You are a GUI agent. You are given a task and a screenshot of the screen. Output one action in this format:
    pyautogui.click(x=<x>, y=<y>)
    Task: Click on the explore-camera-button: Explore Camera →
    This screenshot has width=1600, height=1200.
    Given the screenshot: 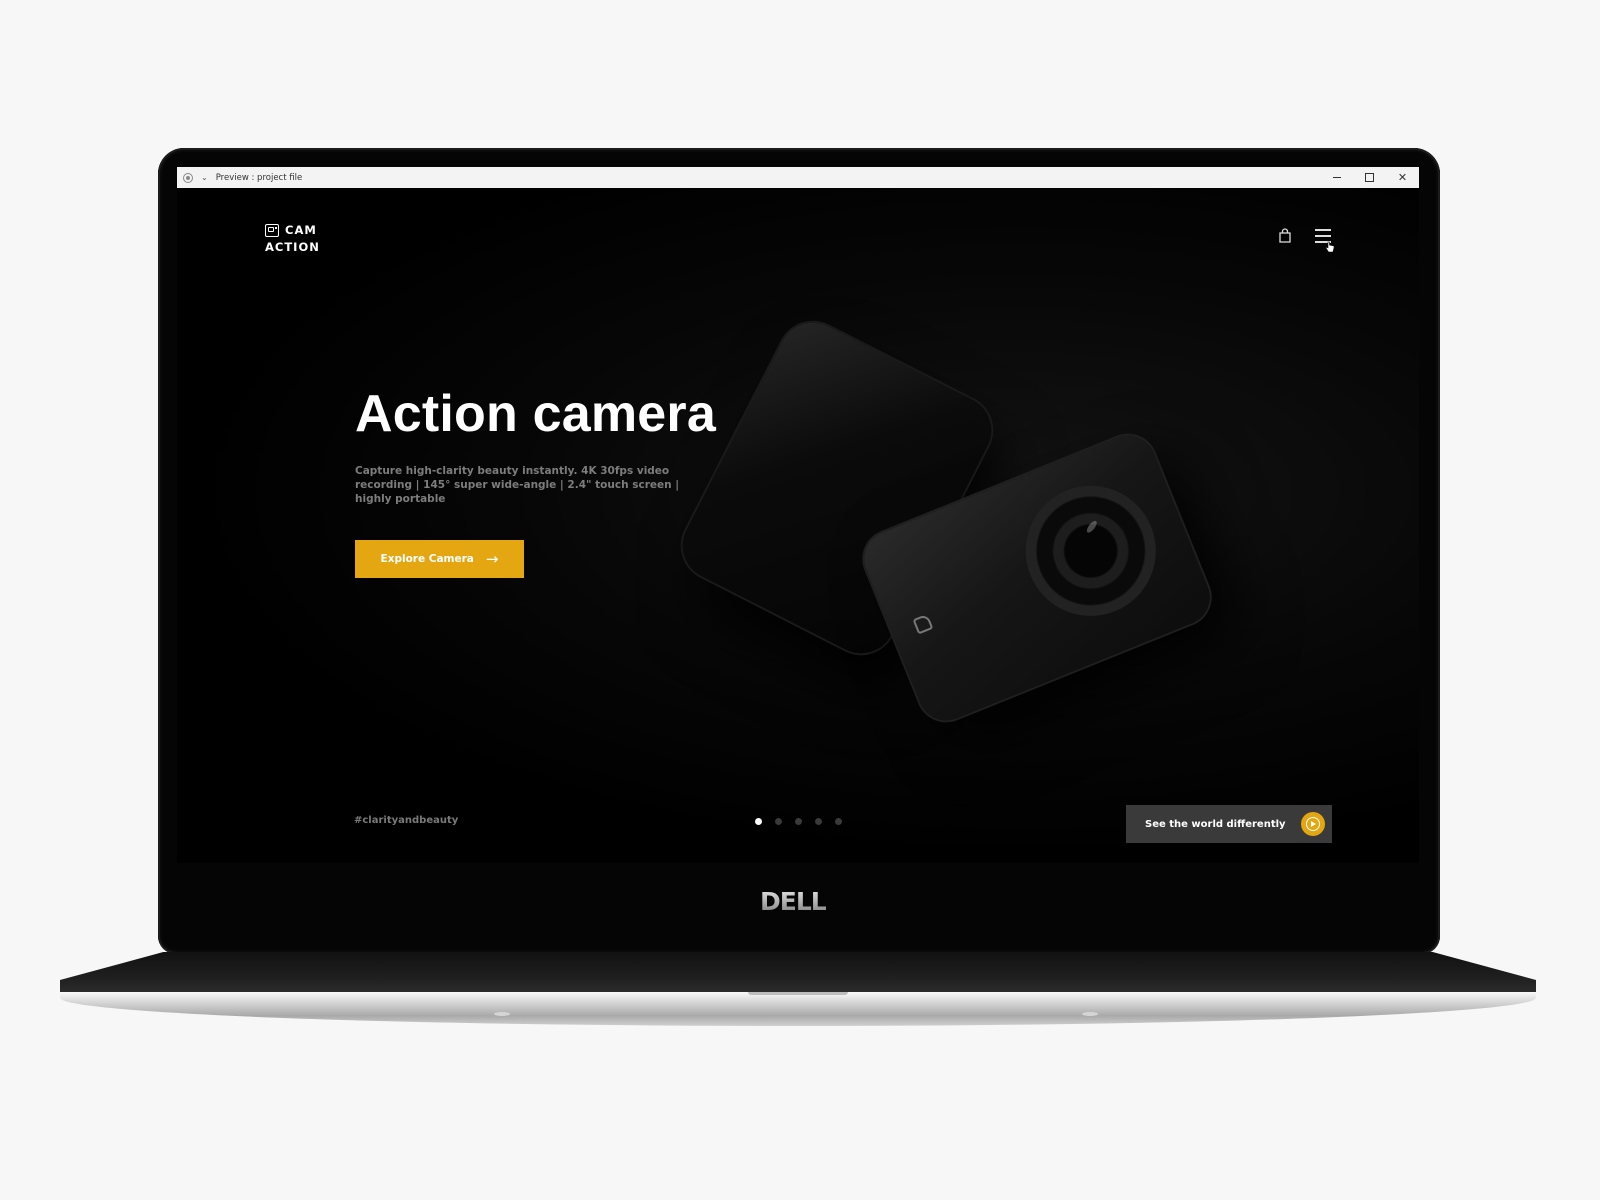 What is the action you would take?
    pyautogui.click(x=439, y=559)
    